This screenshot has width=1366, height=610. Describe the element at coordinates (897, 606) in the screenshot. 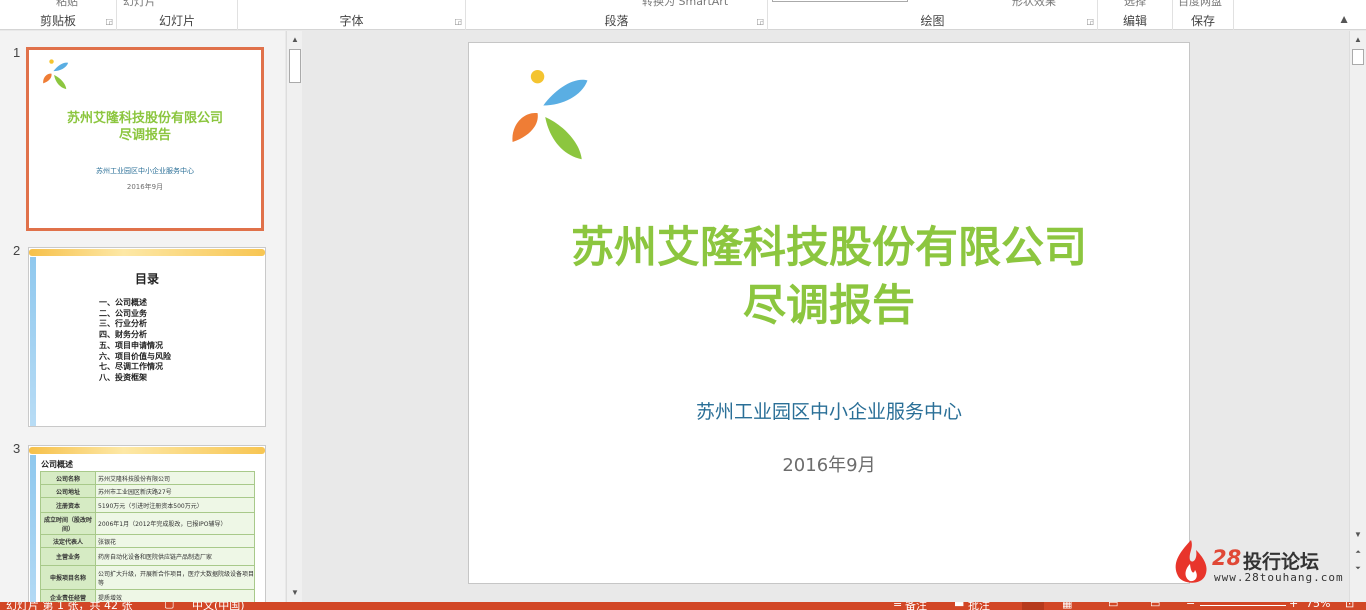

I see `notes-icon: ≡` at that location.